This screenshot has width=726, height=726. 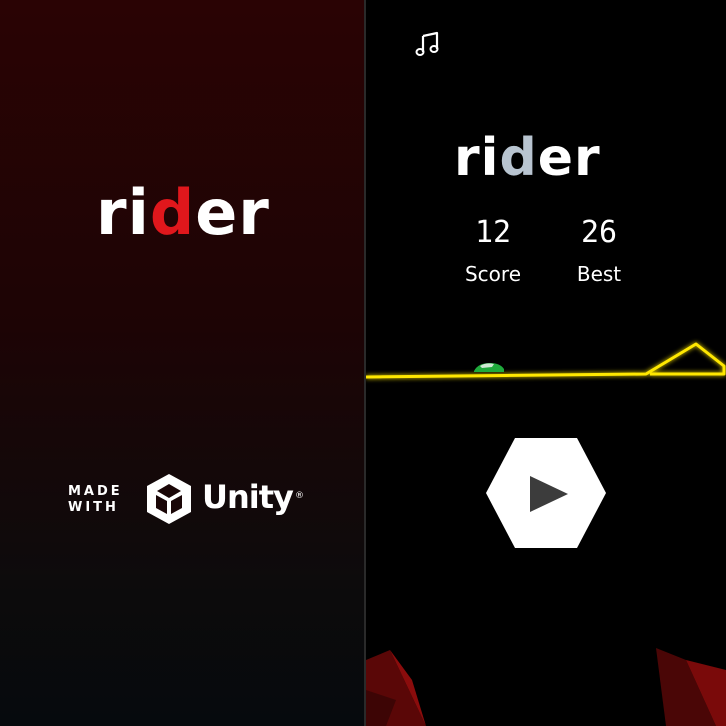 I want to click on splash-logo: rider, so click(x=183, y=212).